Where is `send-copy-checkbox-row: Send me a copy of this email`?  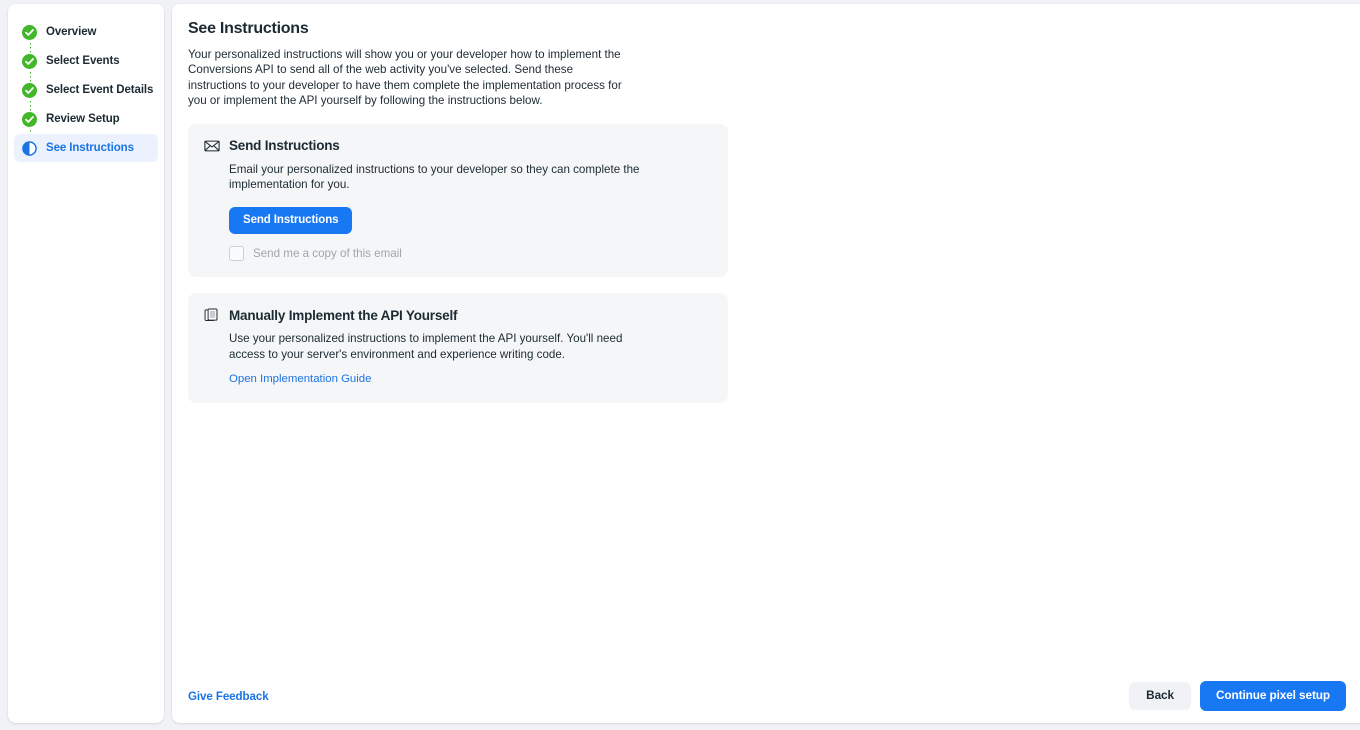 send-copy-checkbox-row: Send me a copy of this email is located at coordinates (470, 254).